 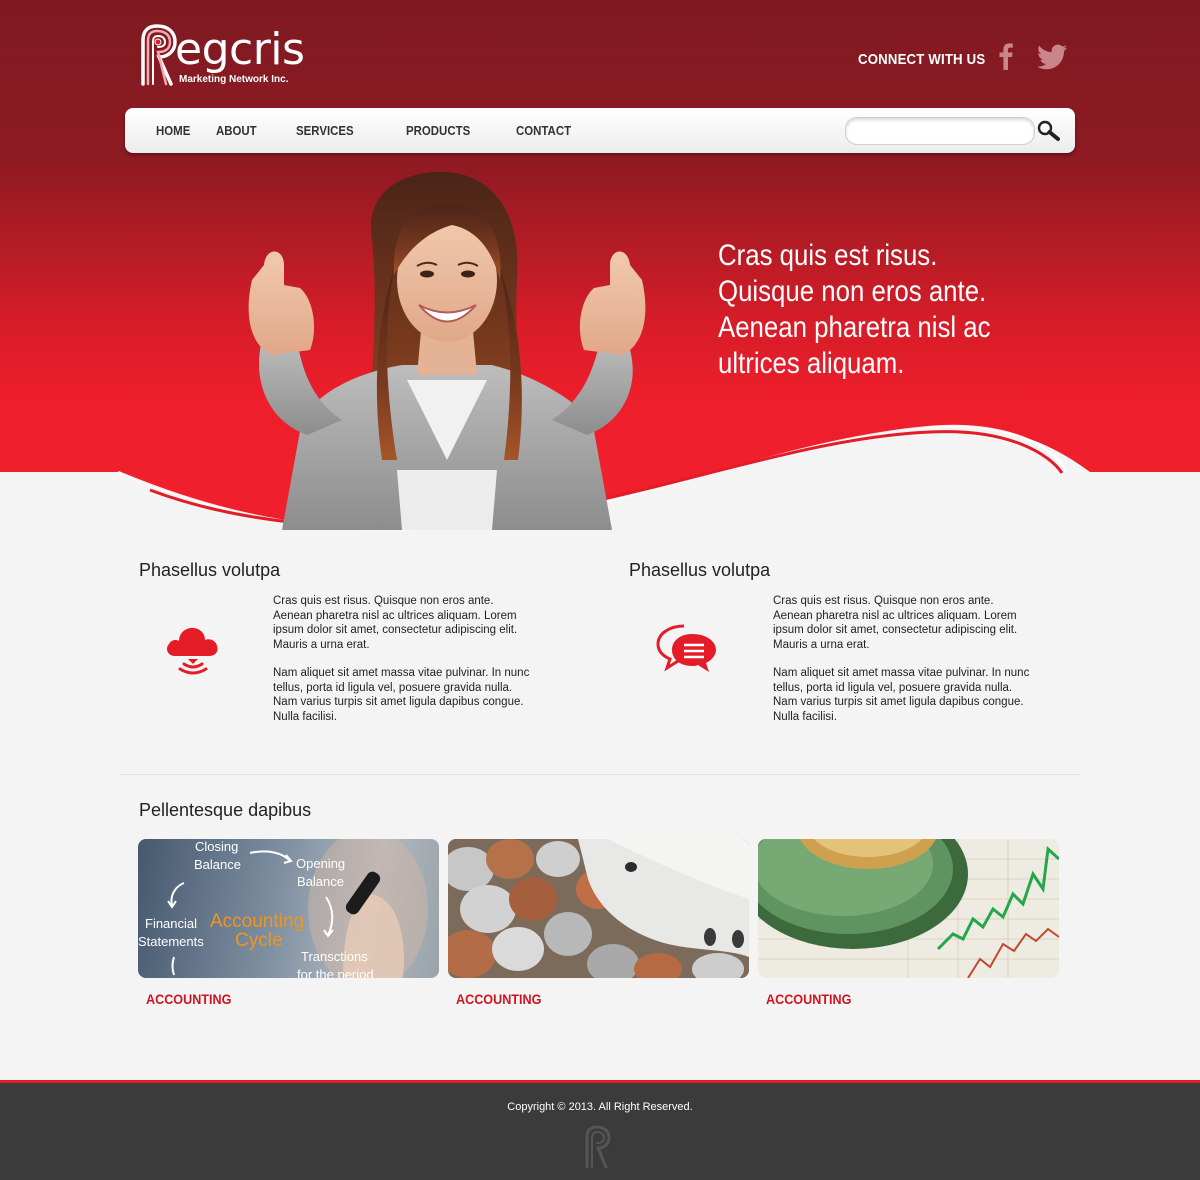 I want to click on search-input, so click(x=940, y=131).